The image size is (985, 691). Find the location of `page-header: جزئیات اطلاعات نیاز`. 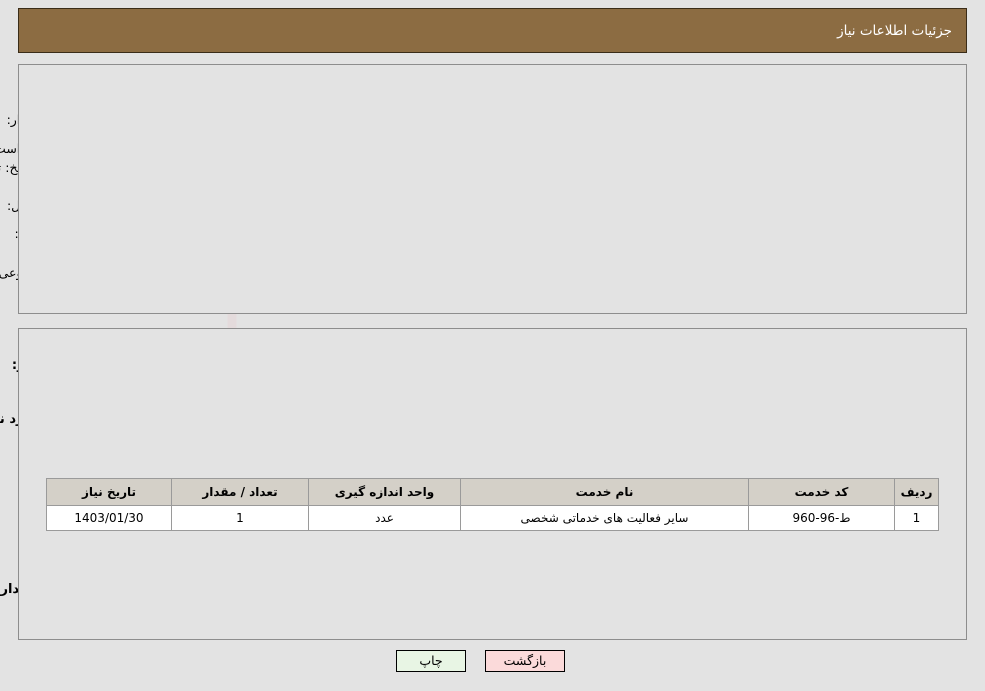

page-header: جزئیات اطلاعات نیاز is located at coordinates (492, 30).